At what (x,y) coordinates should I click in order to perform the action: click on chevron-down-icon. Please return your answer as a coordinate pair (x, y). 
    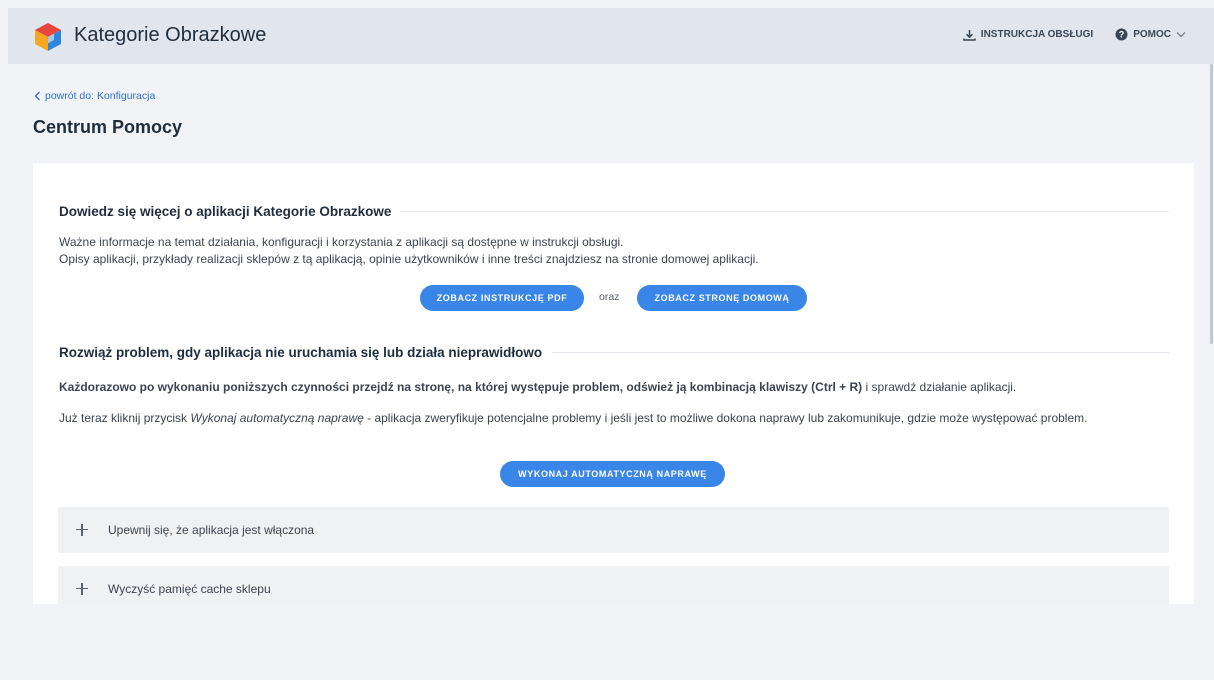
    Looking at the image, I should click on (1181, 35).